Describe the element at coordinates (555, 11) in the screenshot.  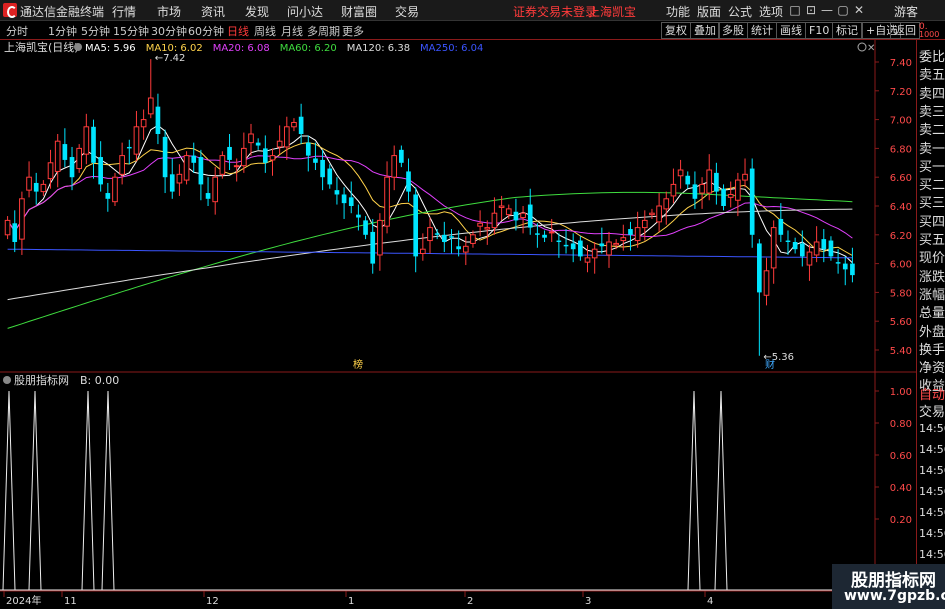
I see `login-warning: 证券交易未登录` at that location.